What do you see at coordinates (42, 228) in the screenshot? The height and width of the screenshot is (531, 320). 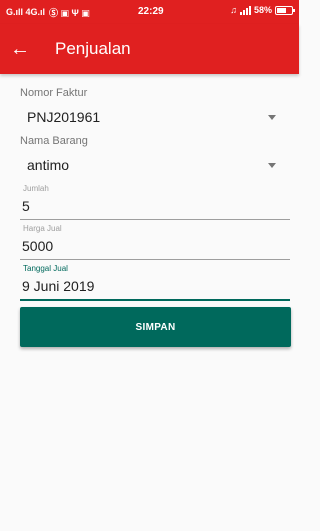 I see `price-label: Harga Jual` at bounding box center [42, 228].